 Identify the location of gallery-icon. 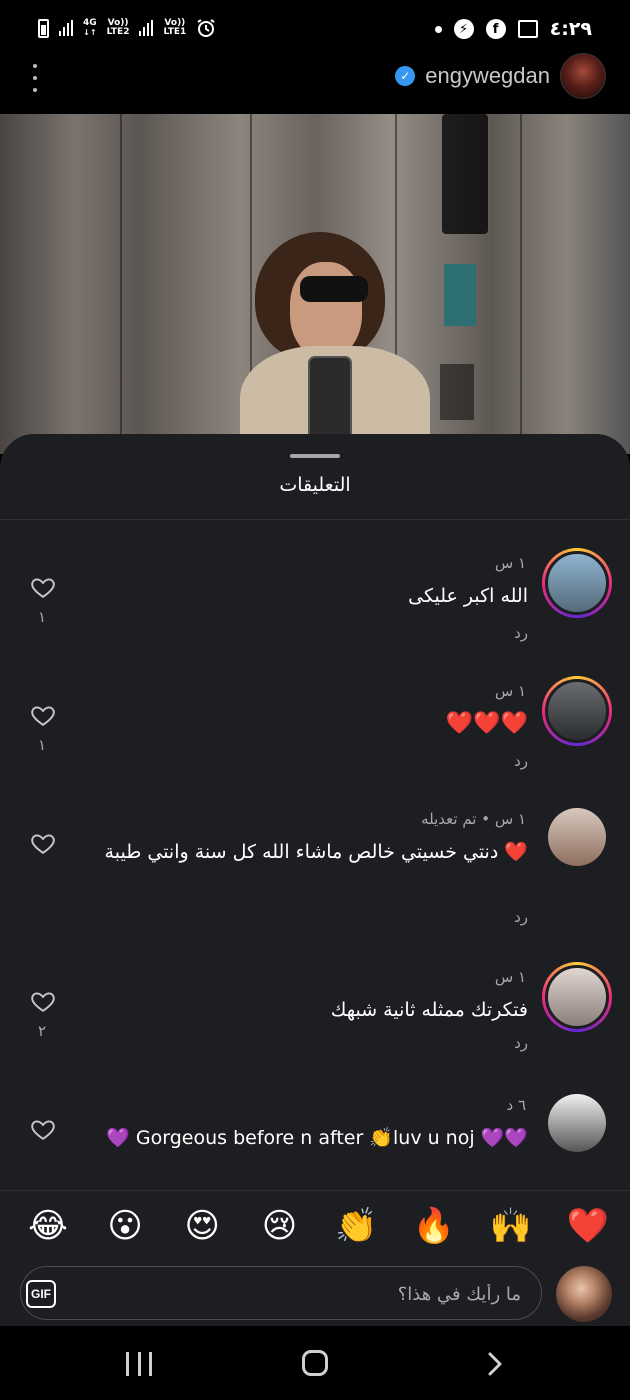
(527, 29).